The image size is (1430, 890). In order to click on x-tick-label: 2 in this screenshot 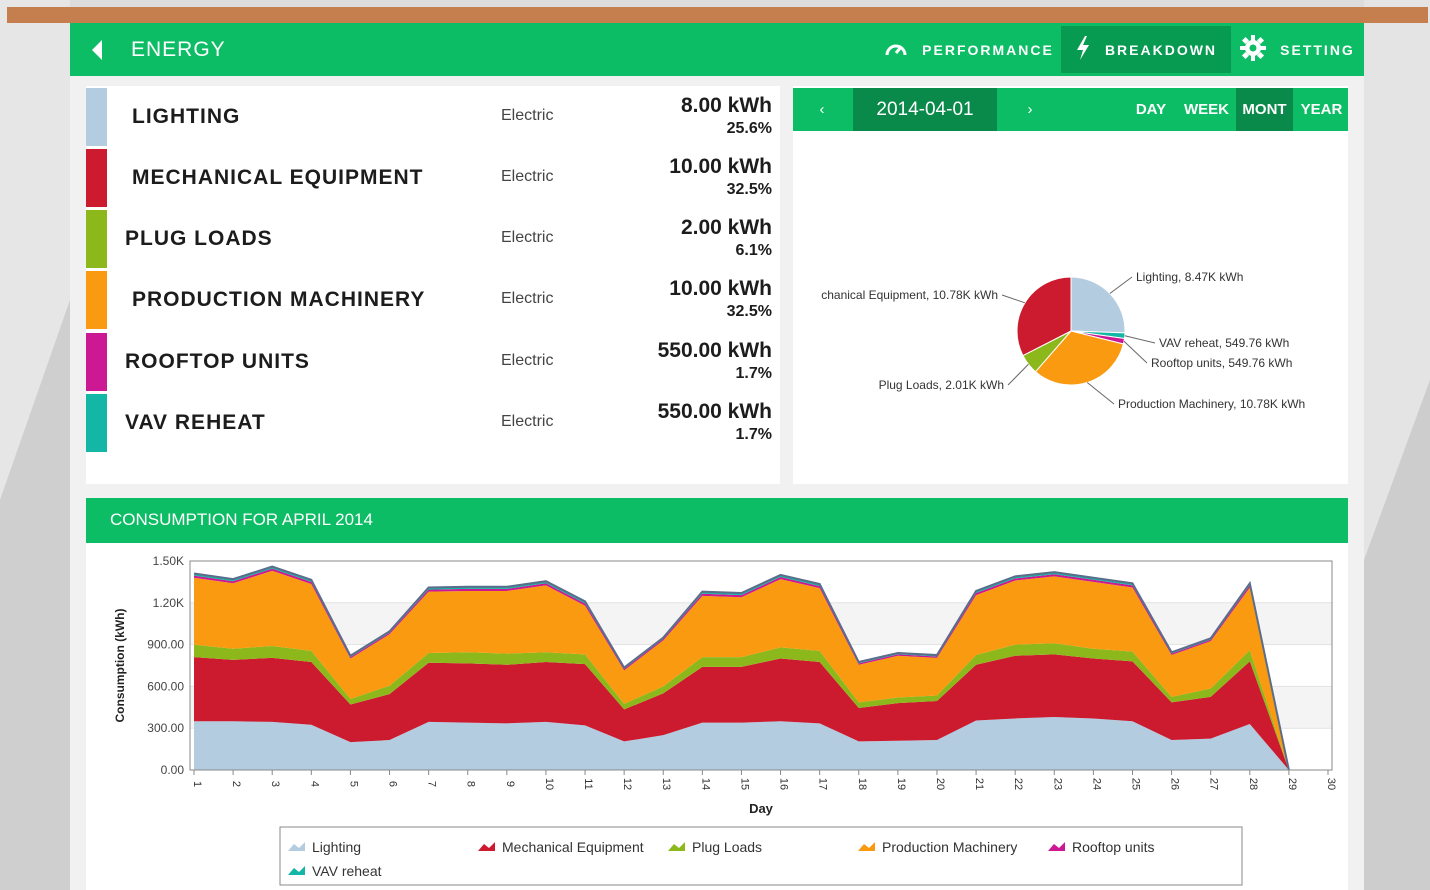, I will do `click(236, 784)`.